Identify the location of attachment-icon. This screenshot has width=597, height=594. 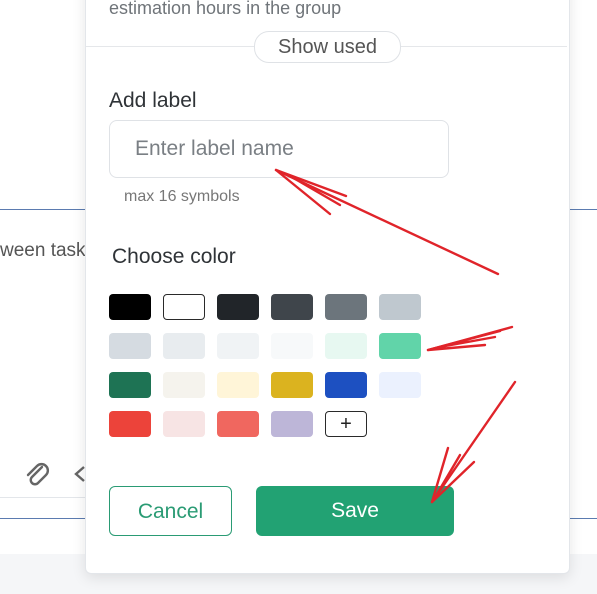
(37, 474).